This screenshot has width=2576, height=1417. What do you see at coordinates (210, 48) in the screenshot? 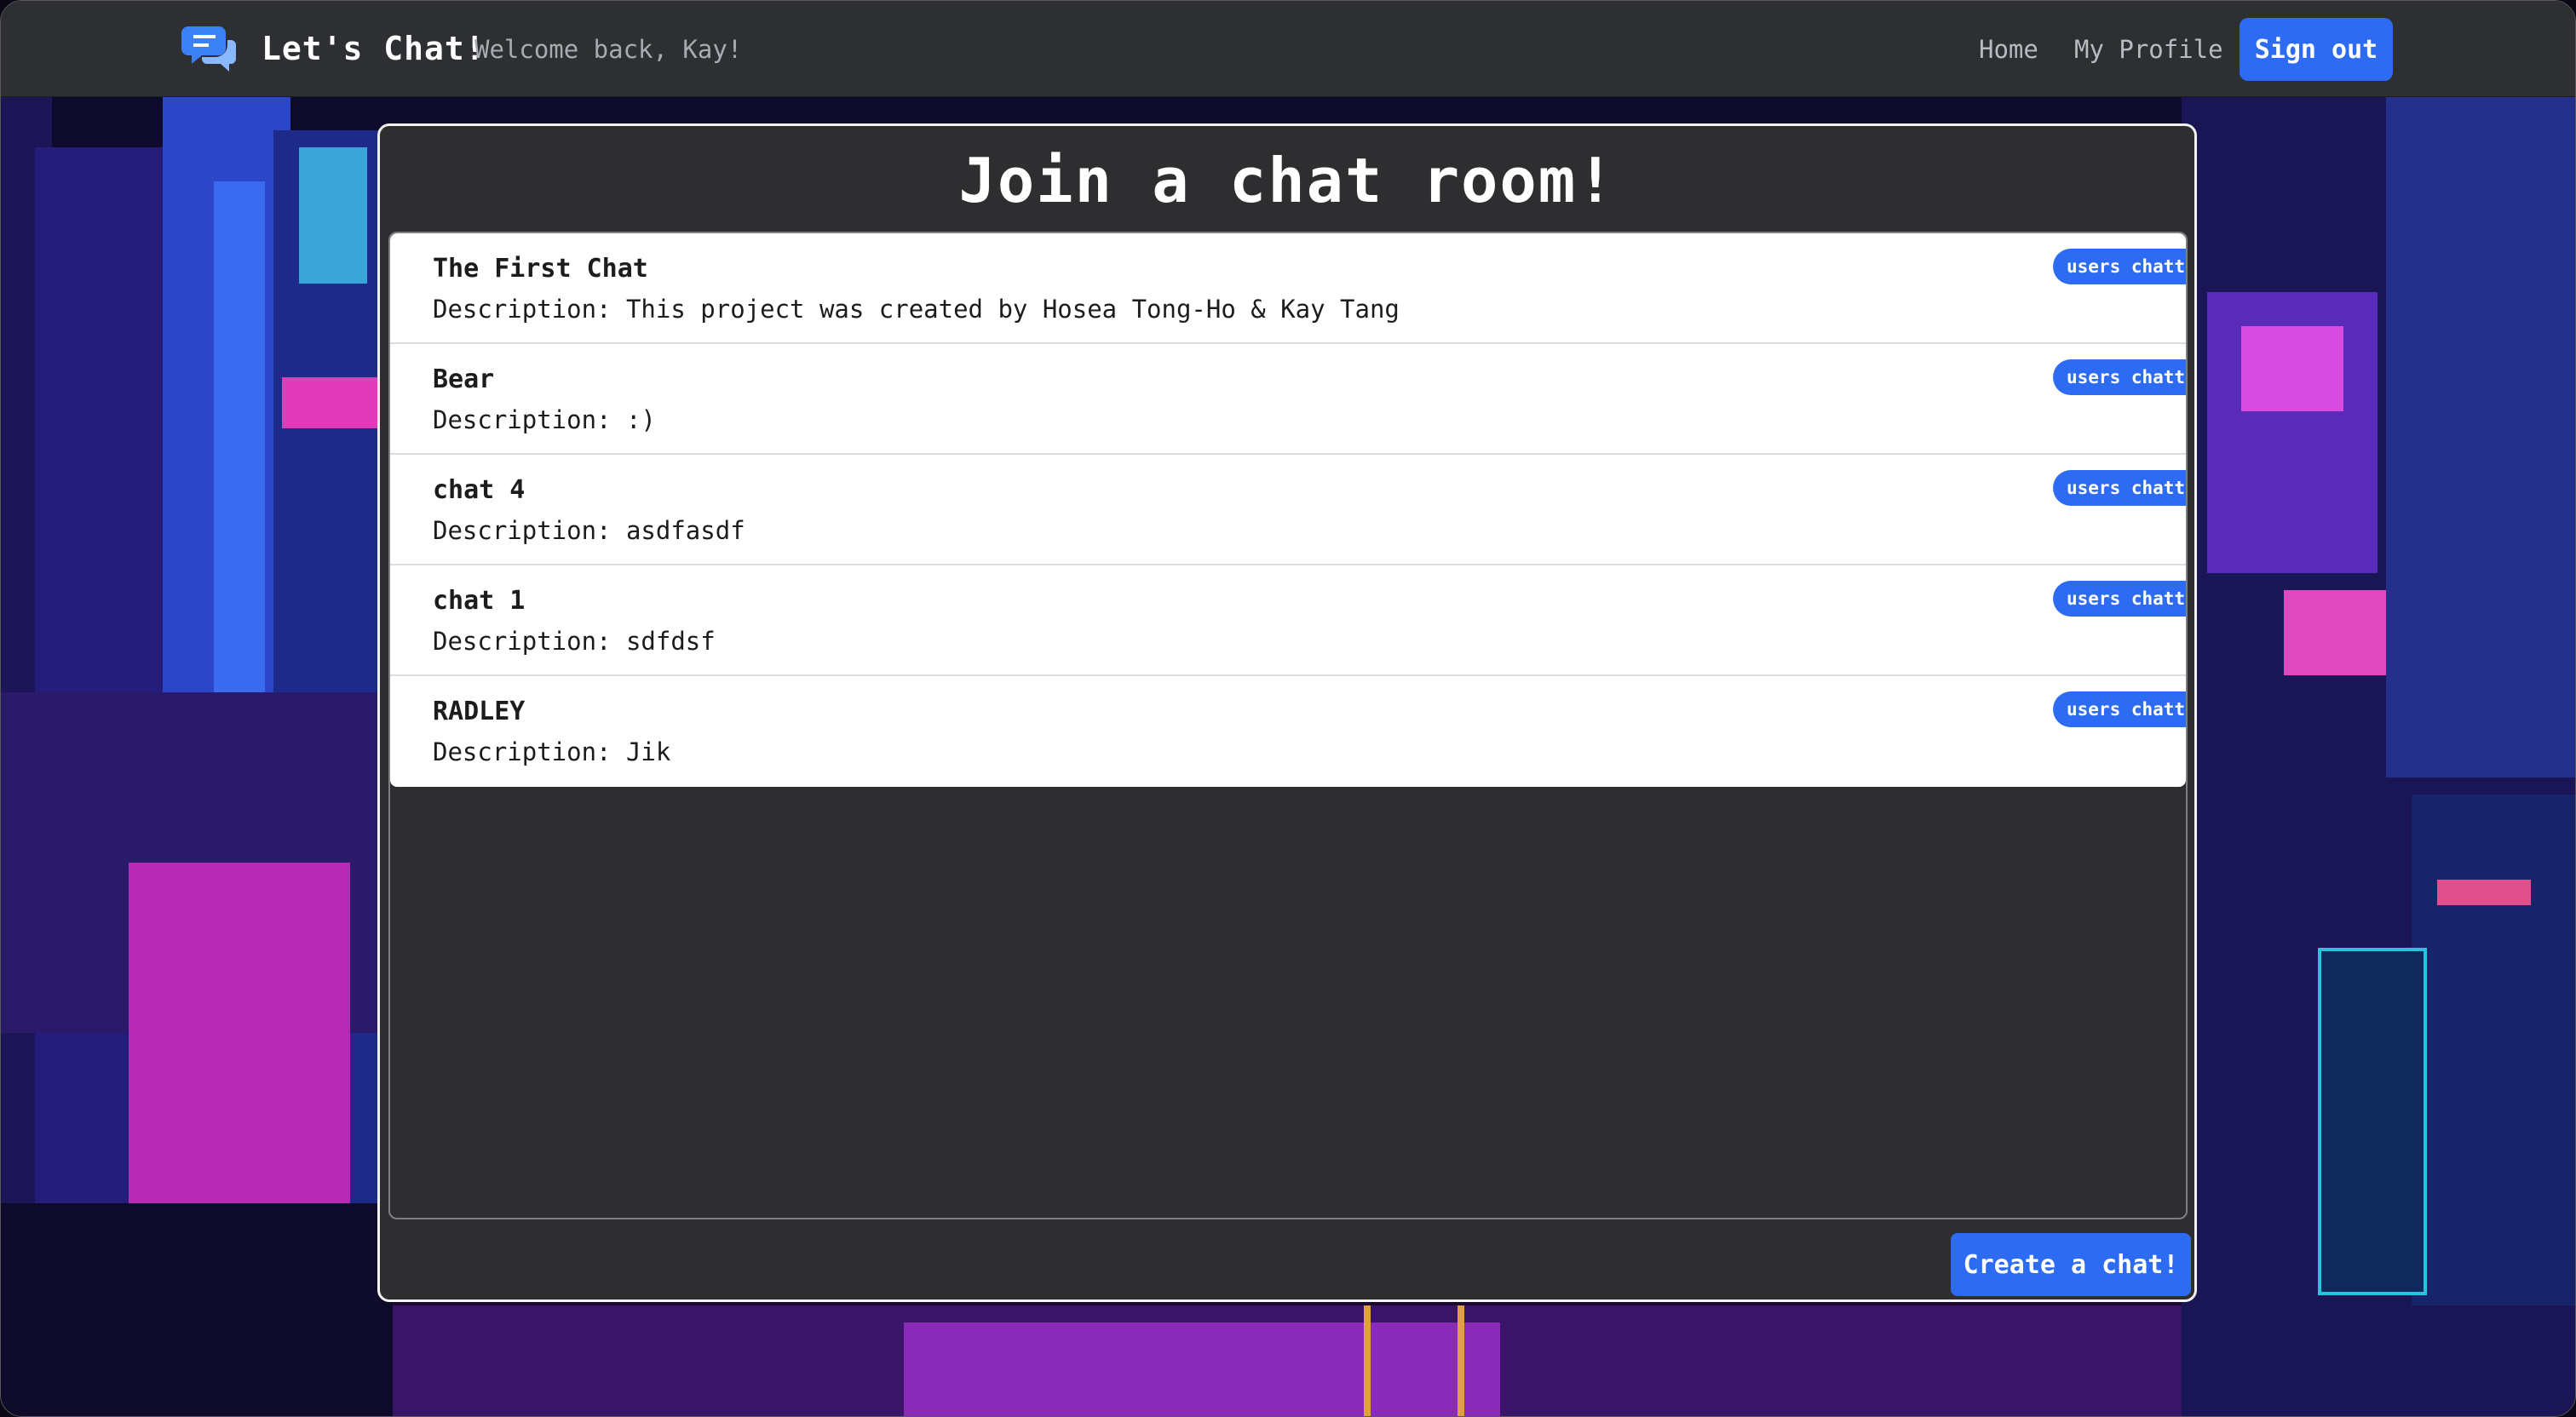
I see `chat-bubbles-icon` at bounding box center [210, 48].